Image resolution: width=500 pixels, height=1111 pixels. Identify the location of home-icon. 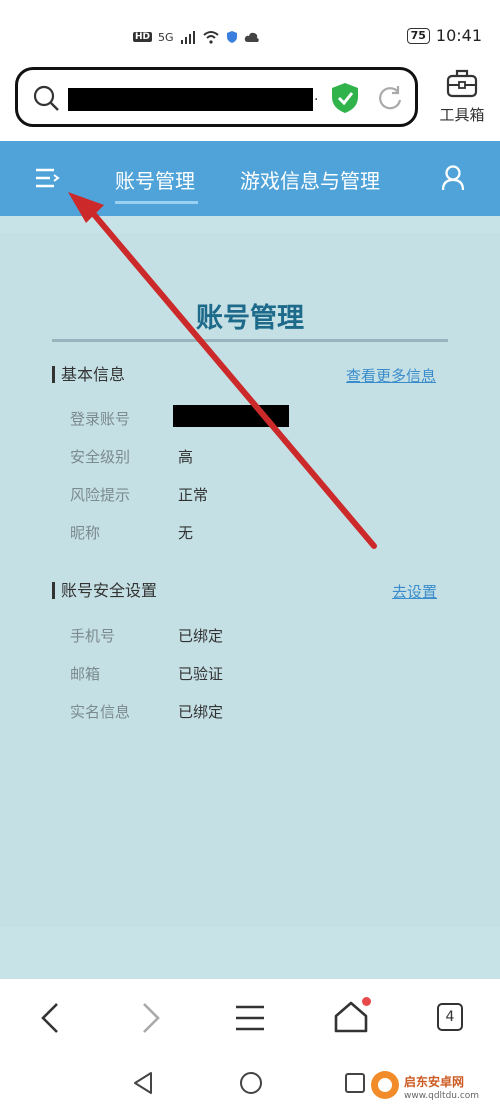
(351, 1017).